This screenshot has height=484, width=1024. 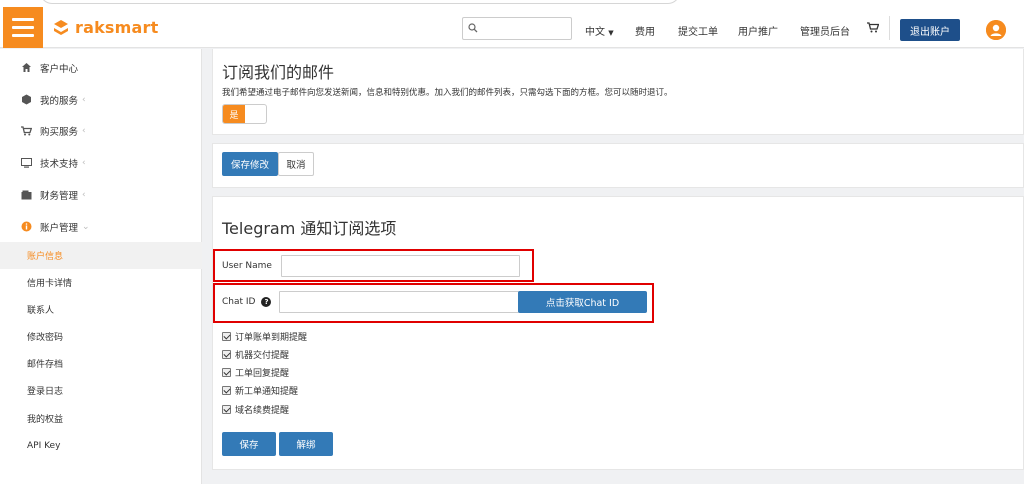 What do you see at coordinates (59, 196) in the screenshot?
I see `sidebar-item-label: 财务管理` at bounding box center [59, 196].